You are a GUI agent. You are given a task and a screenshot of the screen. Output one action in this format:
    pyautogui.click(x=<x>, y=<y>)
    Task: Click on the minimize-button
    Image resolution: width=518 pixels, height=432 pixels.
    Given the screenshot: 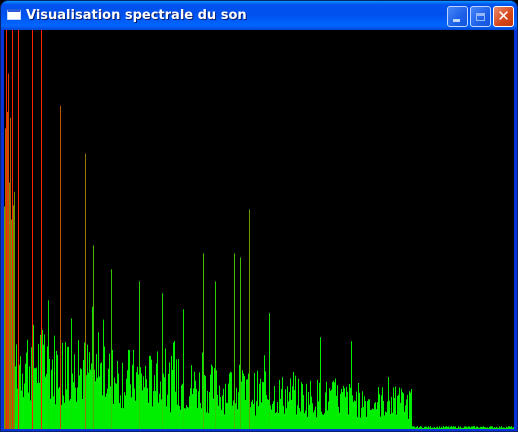 What is the action you would take?
    pyautogui.click(x=457, y=16)
    